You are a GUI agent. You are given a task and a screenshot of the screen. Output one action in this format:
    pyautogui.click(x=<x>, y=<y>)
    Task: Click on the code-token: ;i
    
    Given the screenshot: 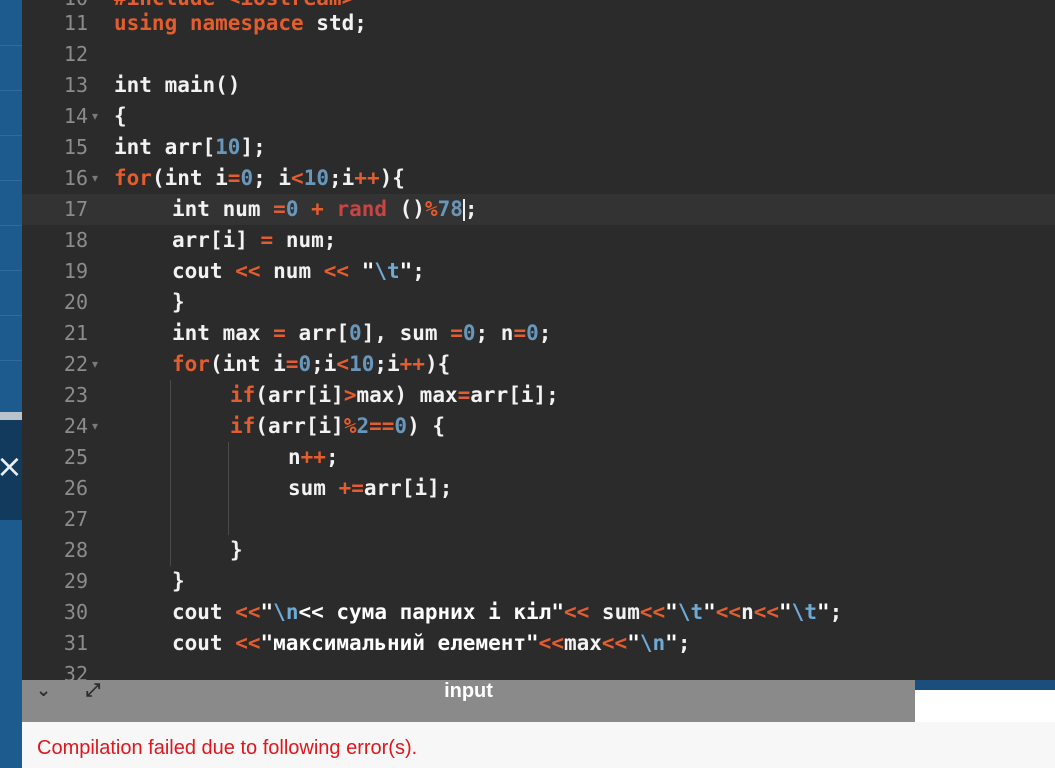 What is the action you would take?
    pyautogui.click(x=342, y=178)
    